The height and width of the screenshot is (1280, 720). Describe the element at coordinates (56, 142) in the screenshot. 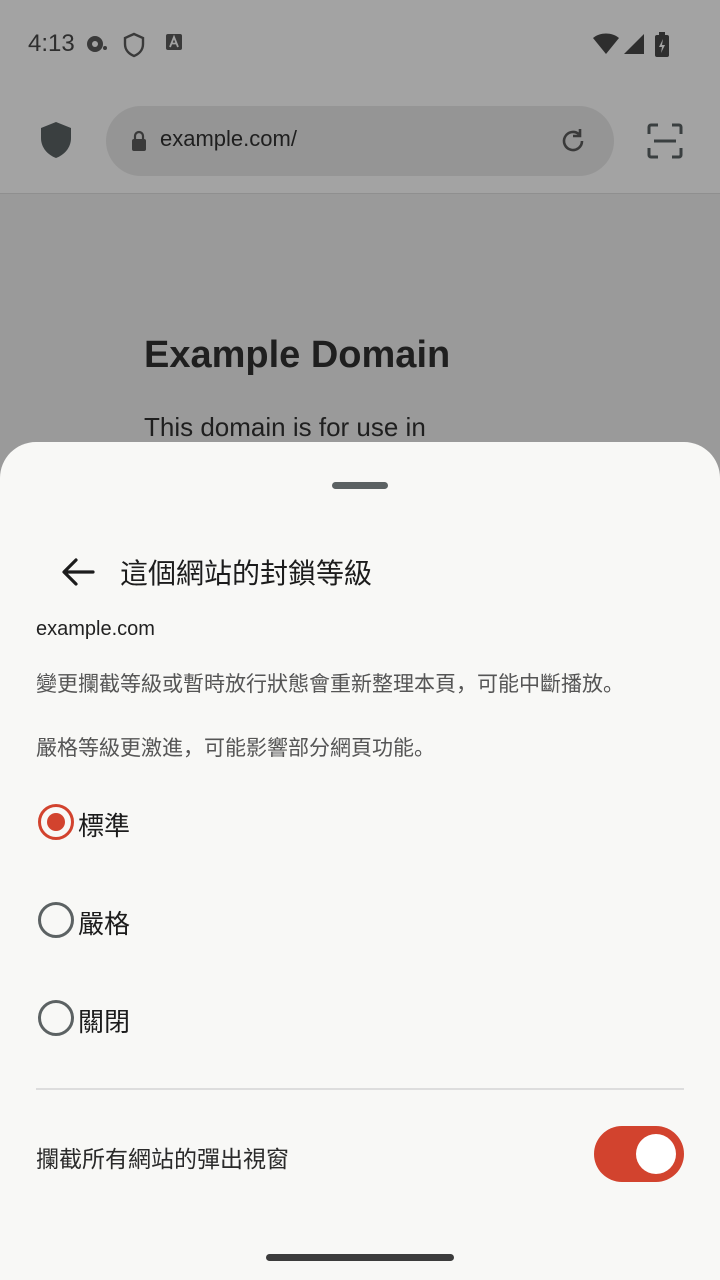

I see `tracking-protection-shield-icon` at that location.